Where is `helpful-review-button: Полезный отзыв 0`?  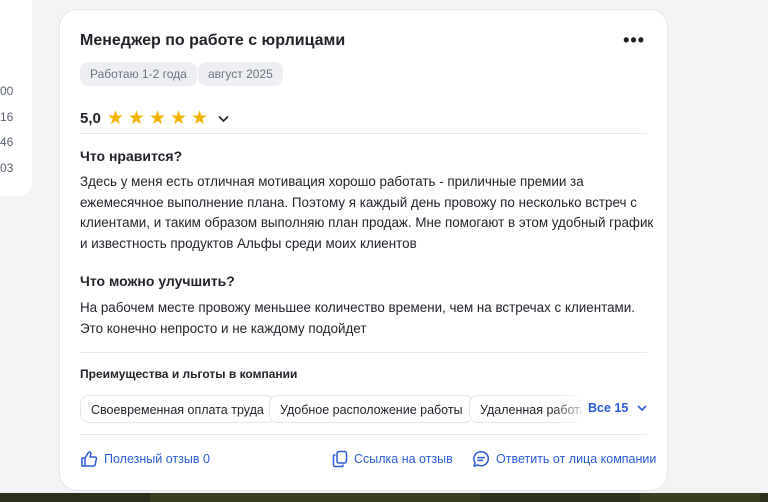
helpful-review-button: Полезный отзыв 0 is located at coordinates (145, 459).